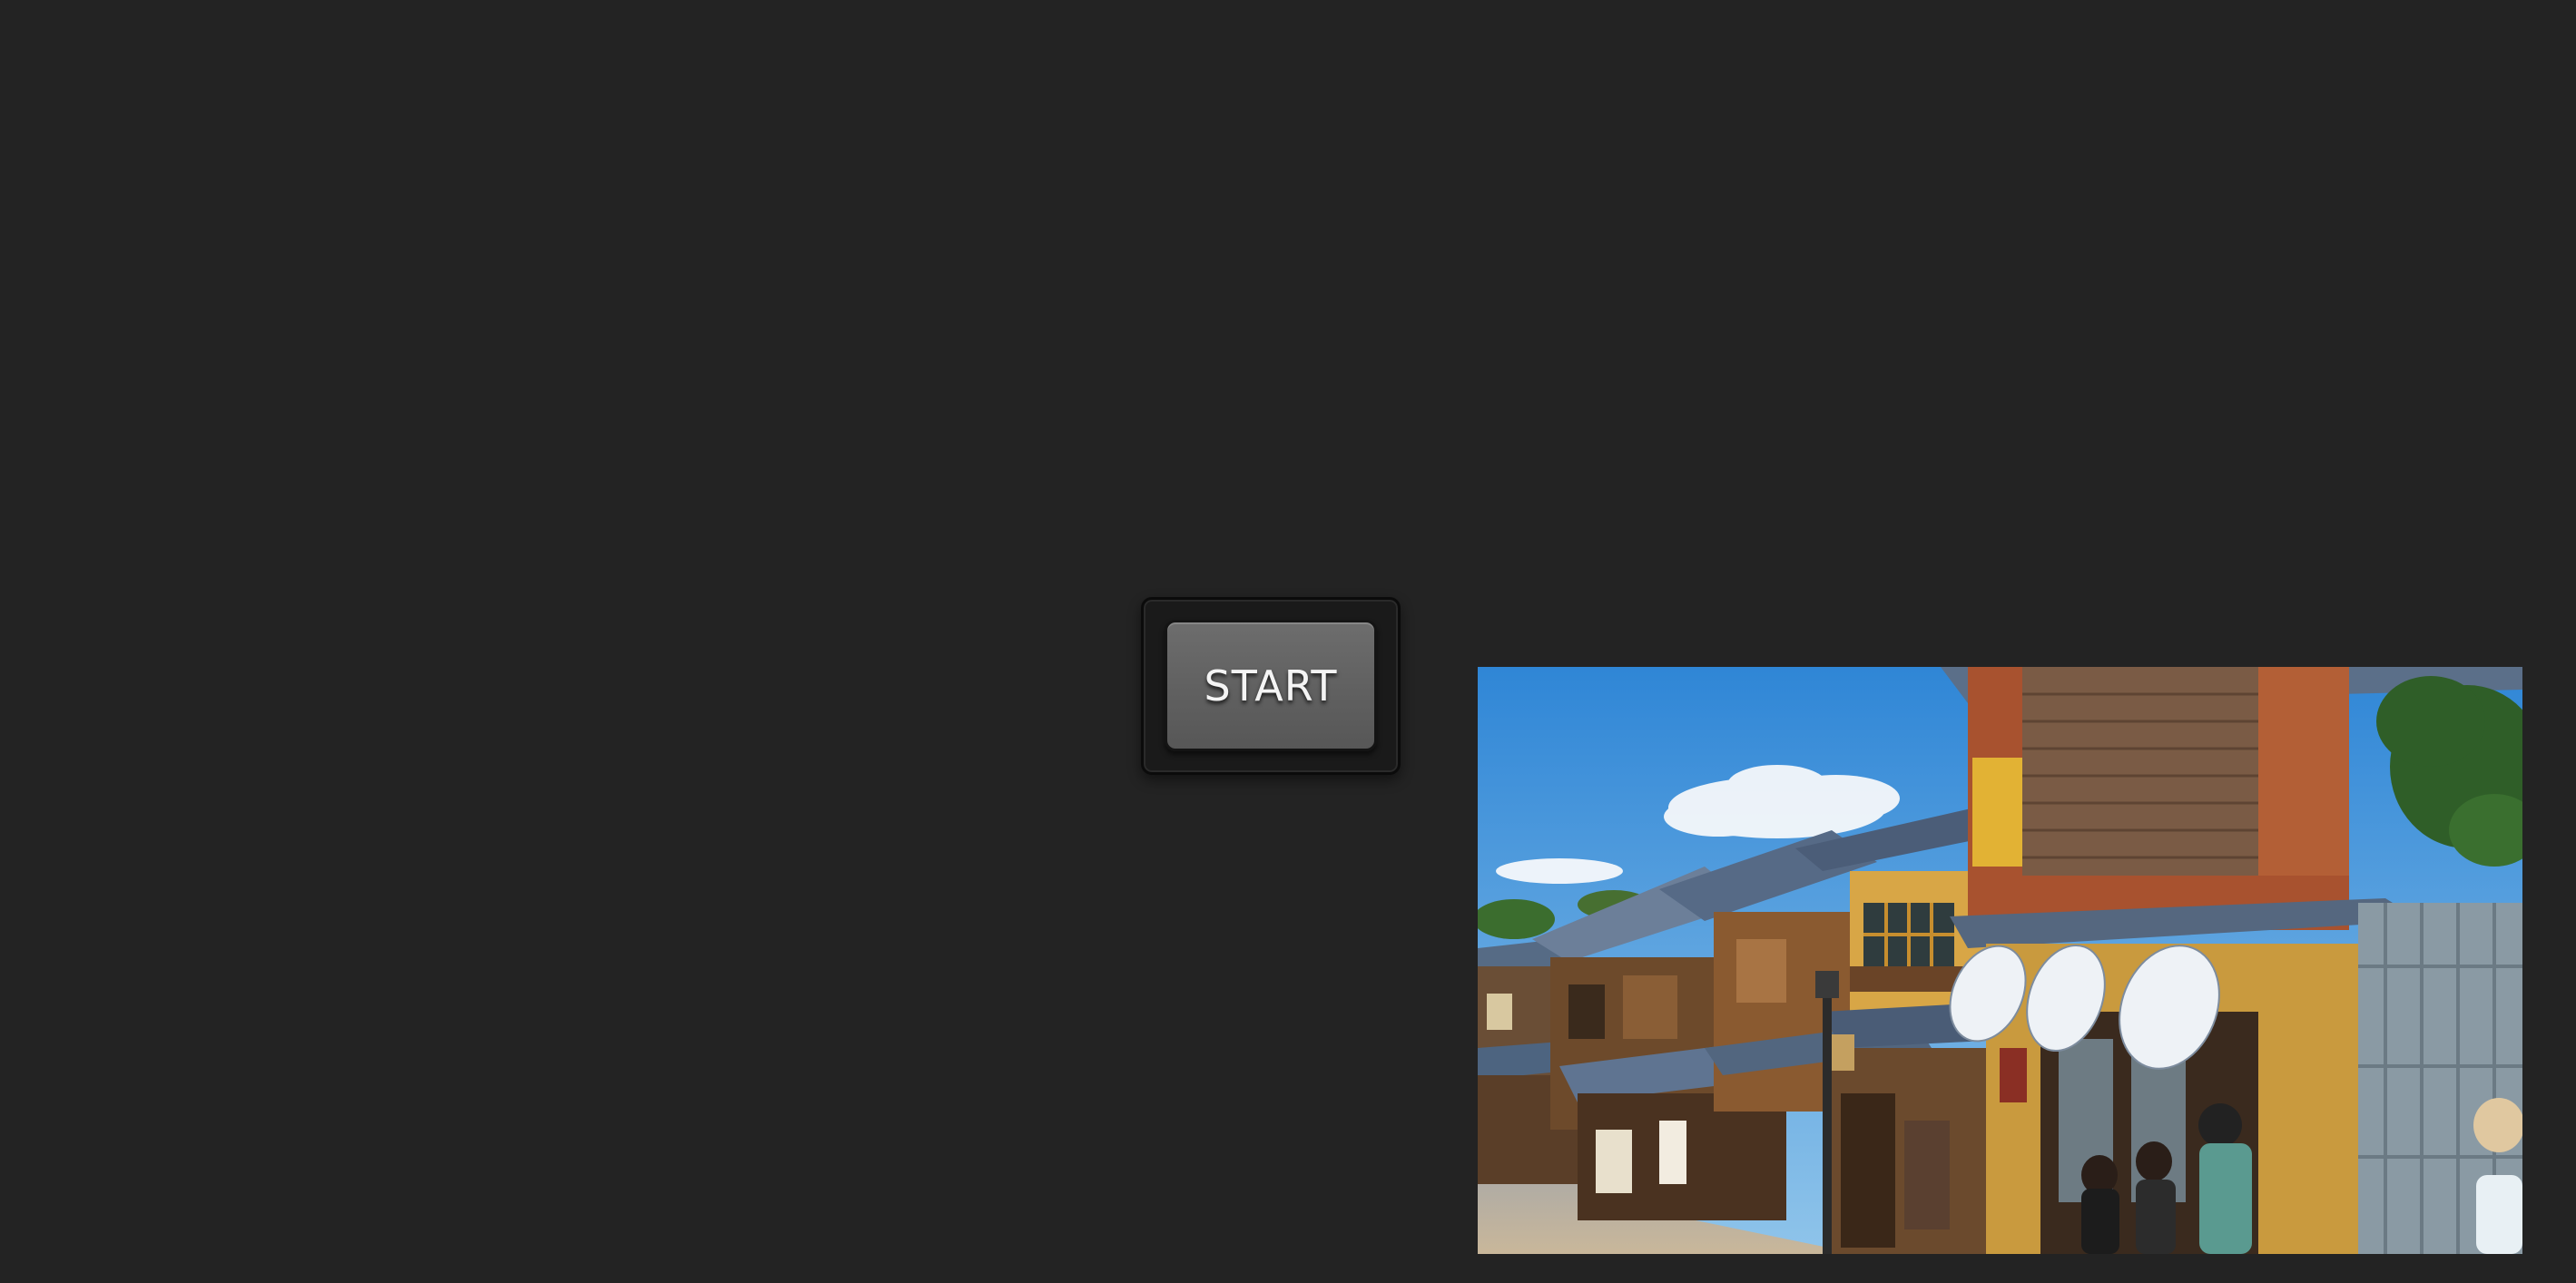 This screenshot has width=2576, height=1283. I want to click on start-button: START, so click(1271, 685).